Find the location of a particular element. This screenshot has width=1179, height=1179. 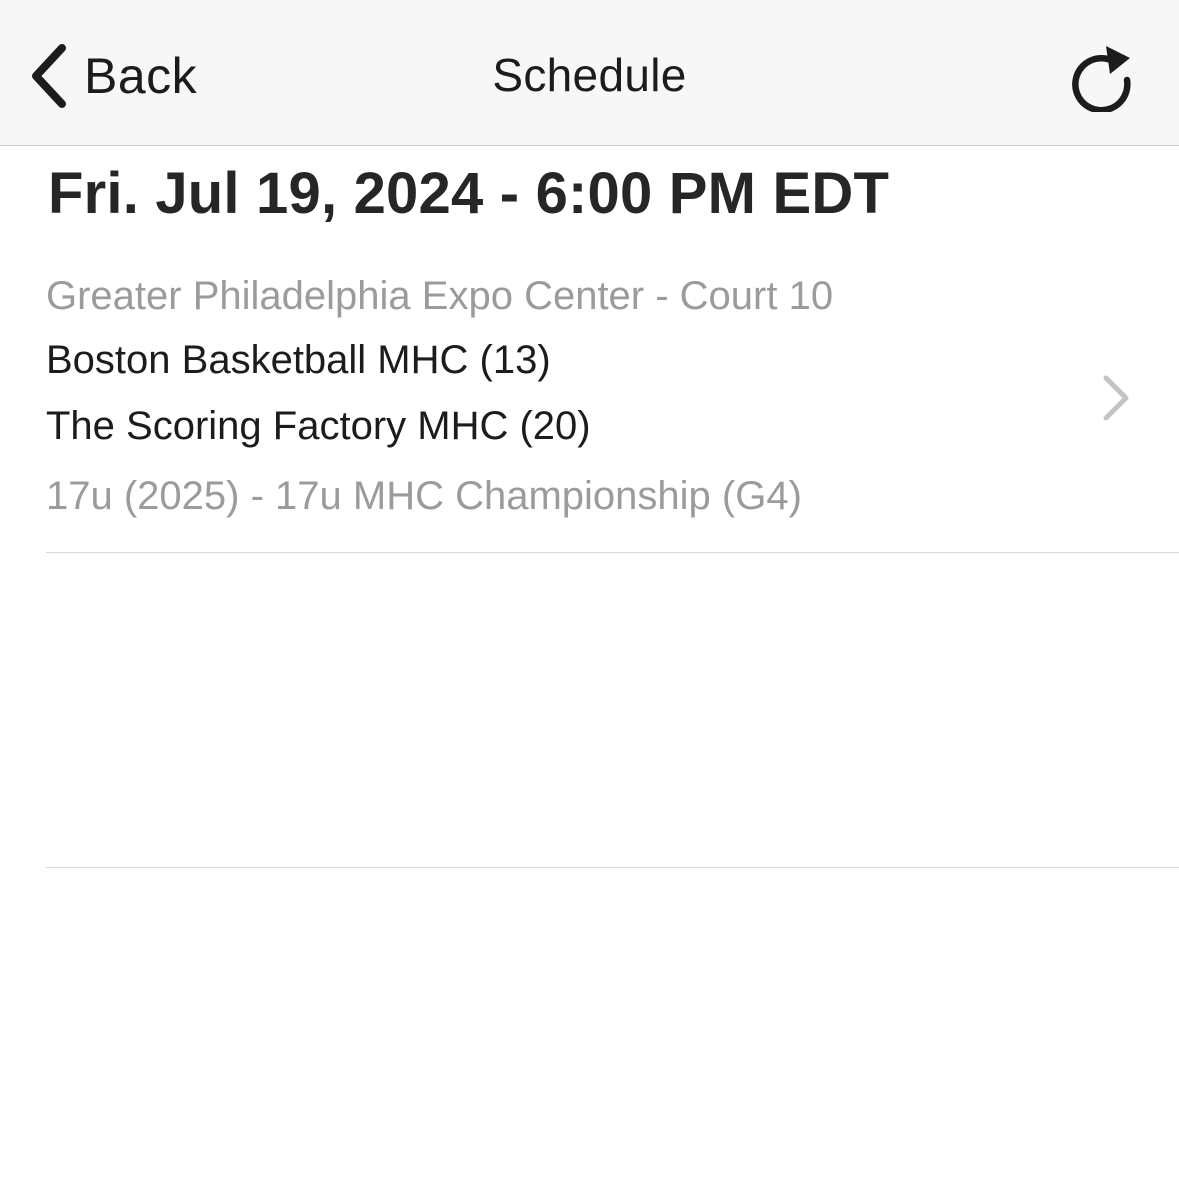

date-header: Fri. Jul 19, 2024 - 6:00 PM EDT is located at coordinates (469, 193).